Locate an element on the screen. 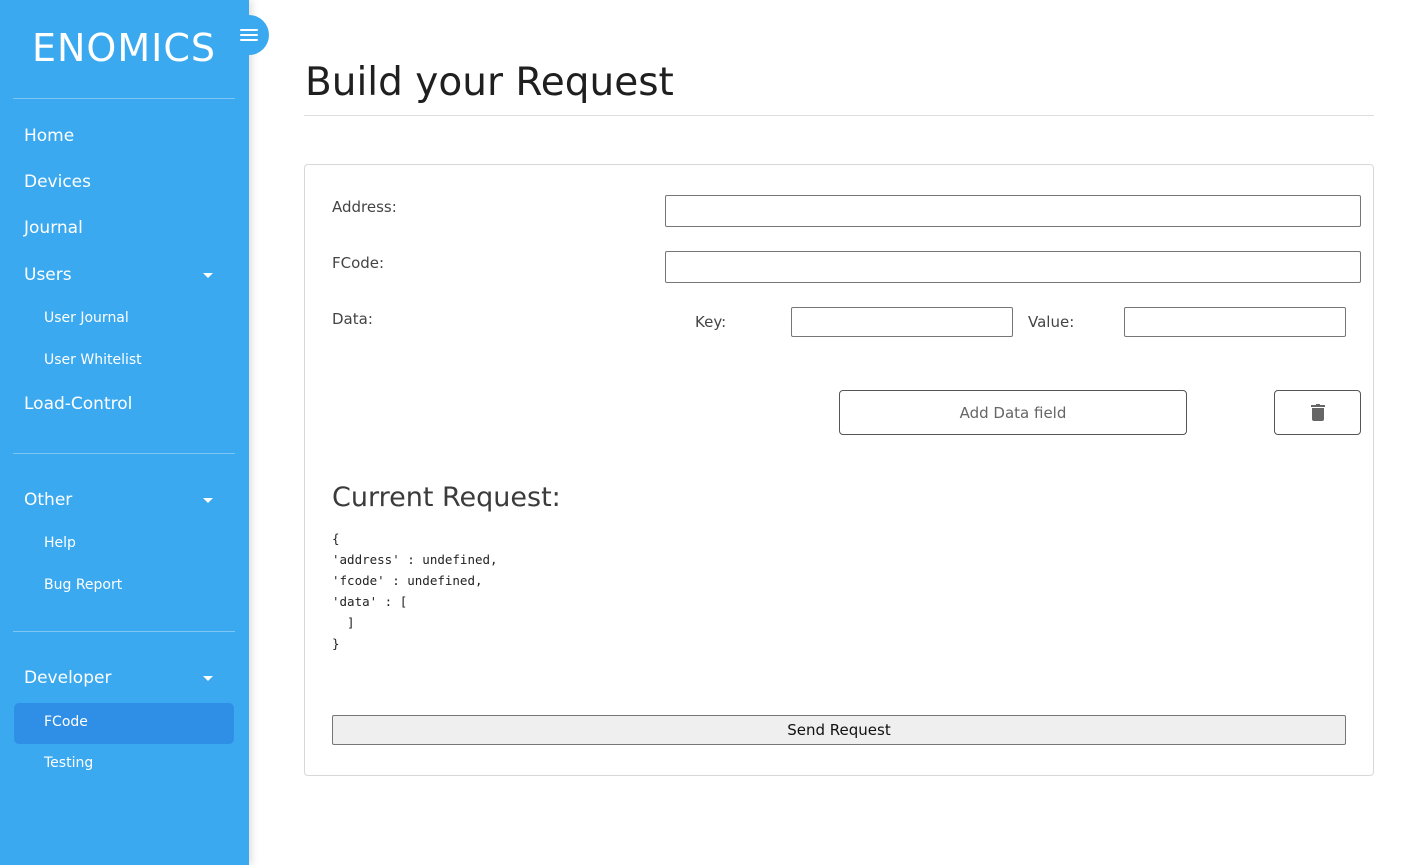 The width and height of the screenshot is (1401, 865). title-divider is located at coordinates (839, 115).